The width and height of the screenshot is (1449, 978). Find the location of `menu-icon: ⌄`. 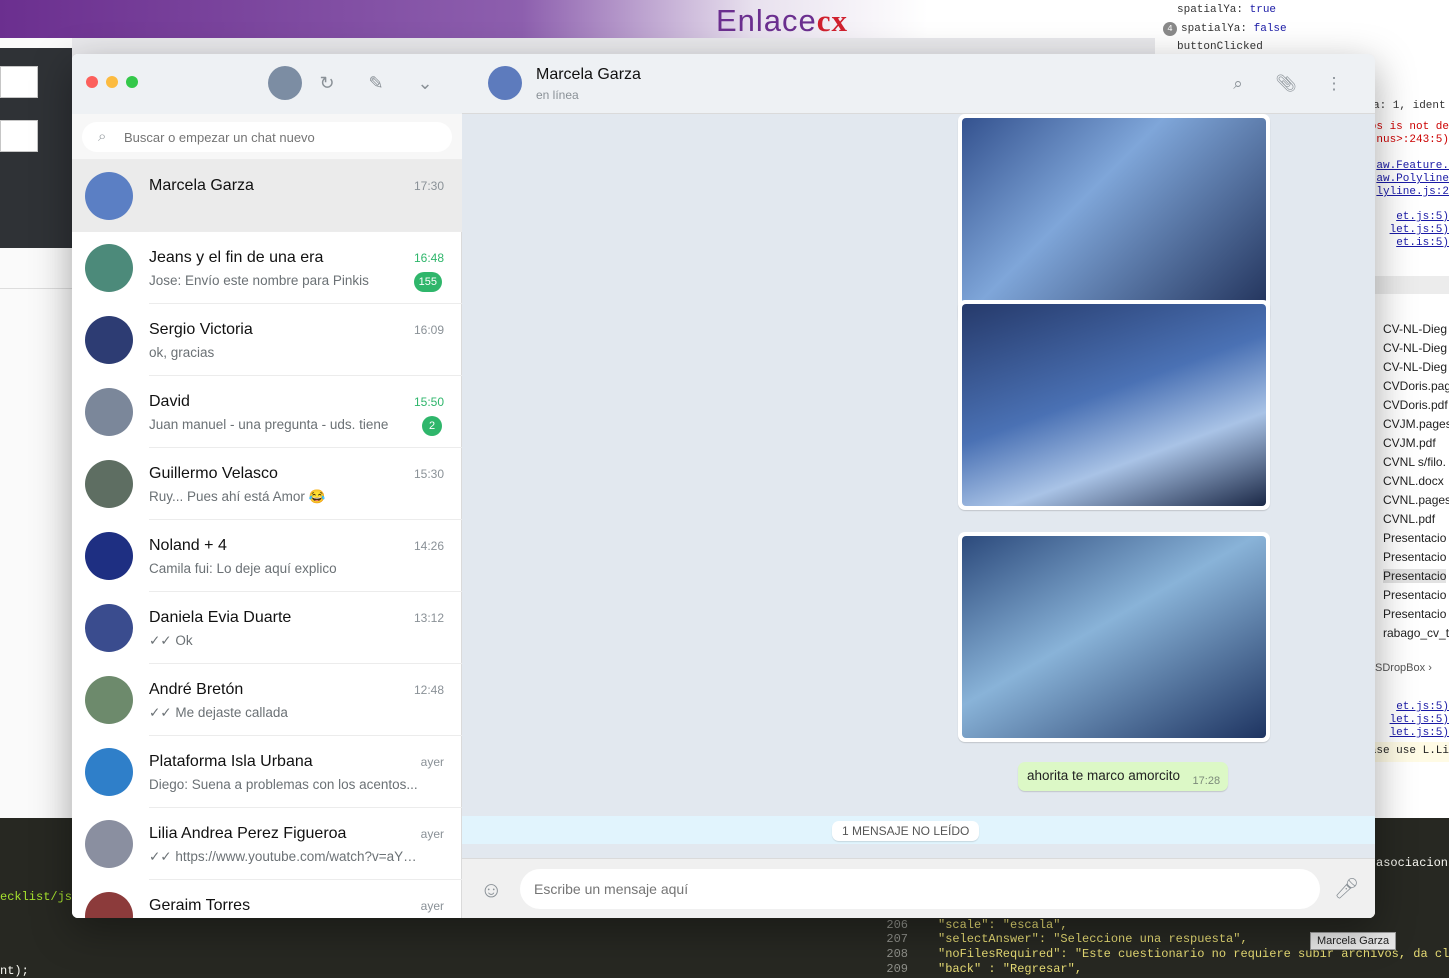

menu-icon: ⌄ is located at coordinates (425, 83).